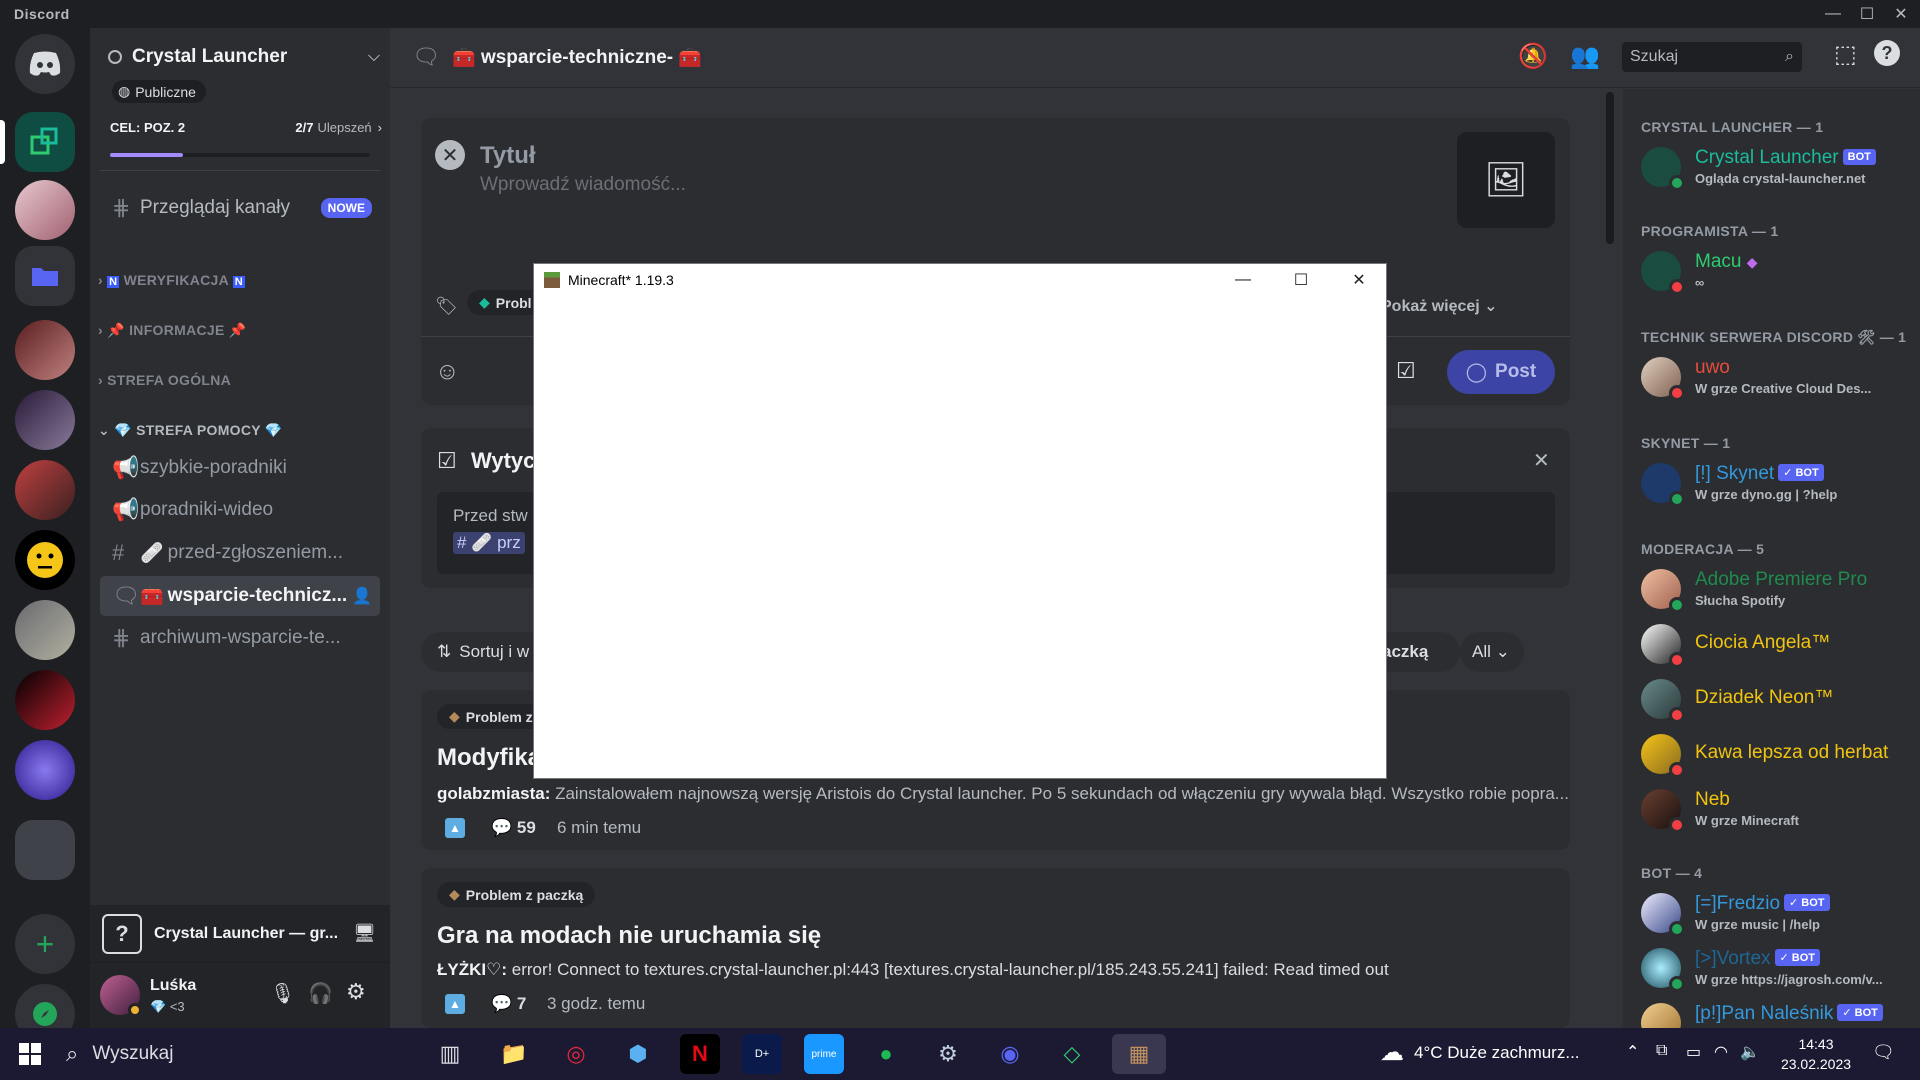 The height and width of the screenshot is (1080, 1920). What do you see at coordinates (1816, 1044) in the screenshot?
I see `clock-time: 14:43` at bounding box center [1816, 1044].